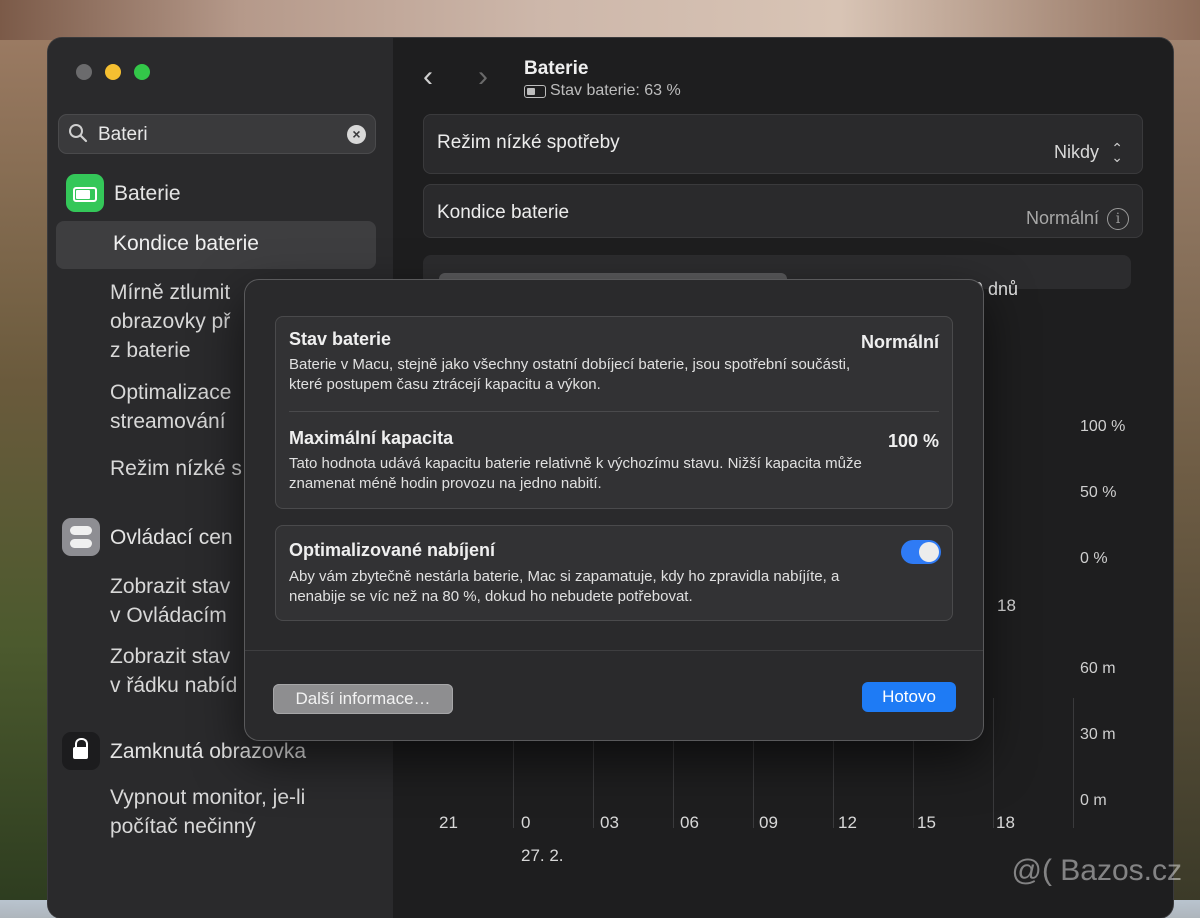 The height and width of the screenshot is (918, 1200). I want to click on divider, so click(614, 411).